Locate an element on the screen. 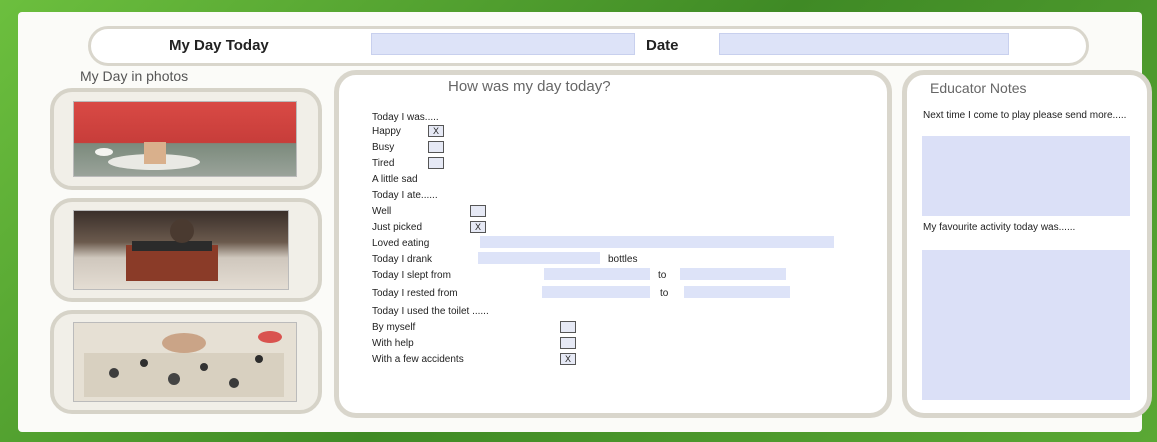 The width and height of the screenshot is (1157, 442). name-field is located at coordinates (503, 44).